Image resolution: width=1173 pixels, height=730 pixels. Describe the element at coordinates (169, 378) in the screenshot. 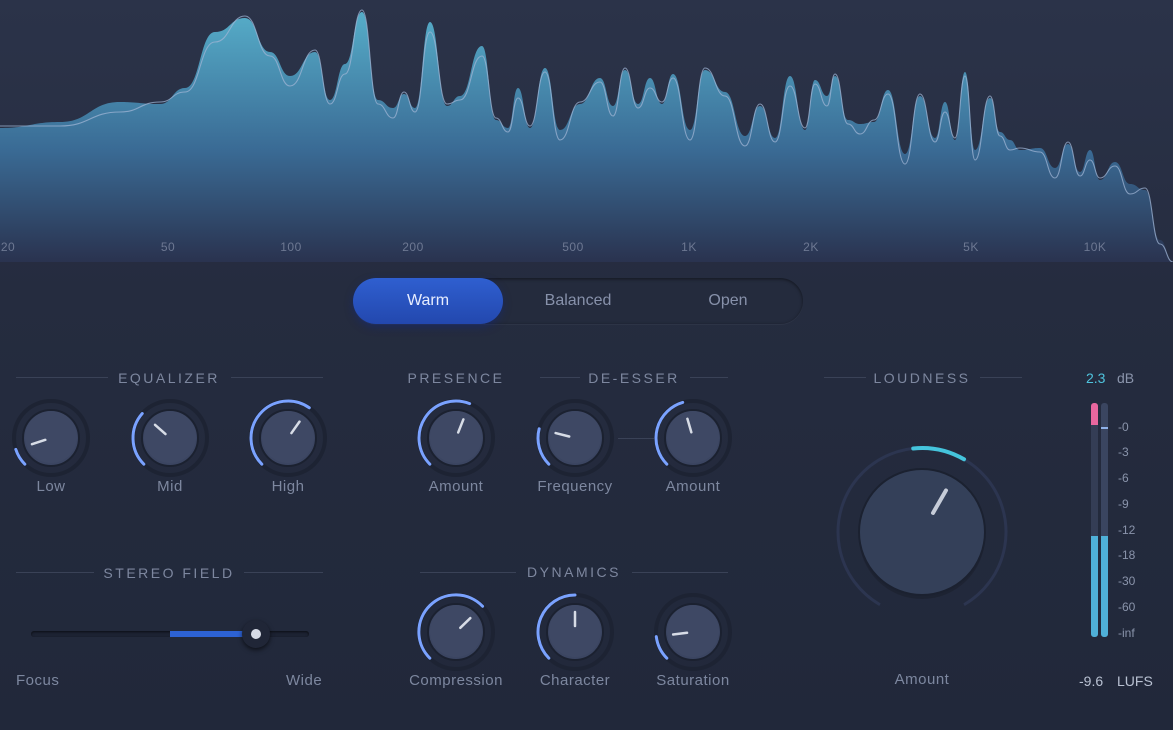

I see `equalizer-title: EQUALIZER` at that location.